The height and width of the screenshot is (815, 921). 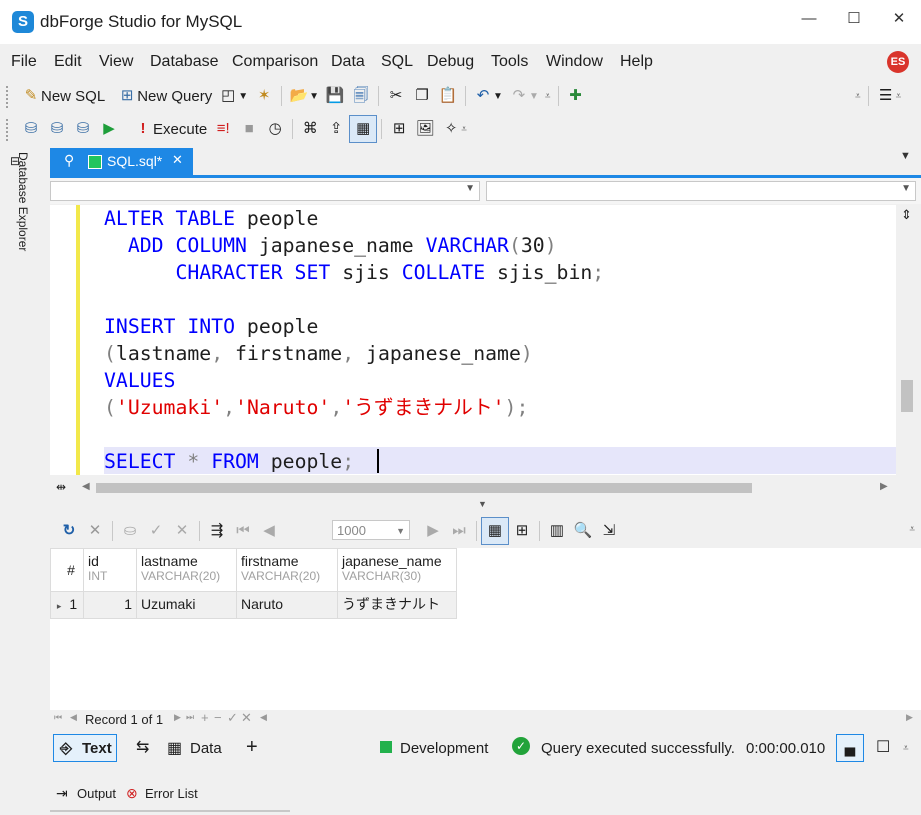 What do you see at coordinates (371, 530) in the screenshot?
I see `page-size-select: 1000 ▼` at bounding box center [371, 530].